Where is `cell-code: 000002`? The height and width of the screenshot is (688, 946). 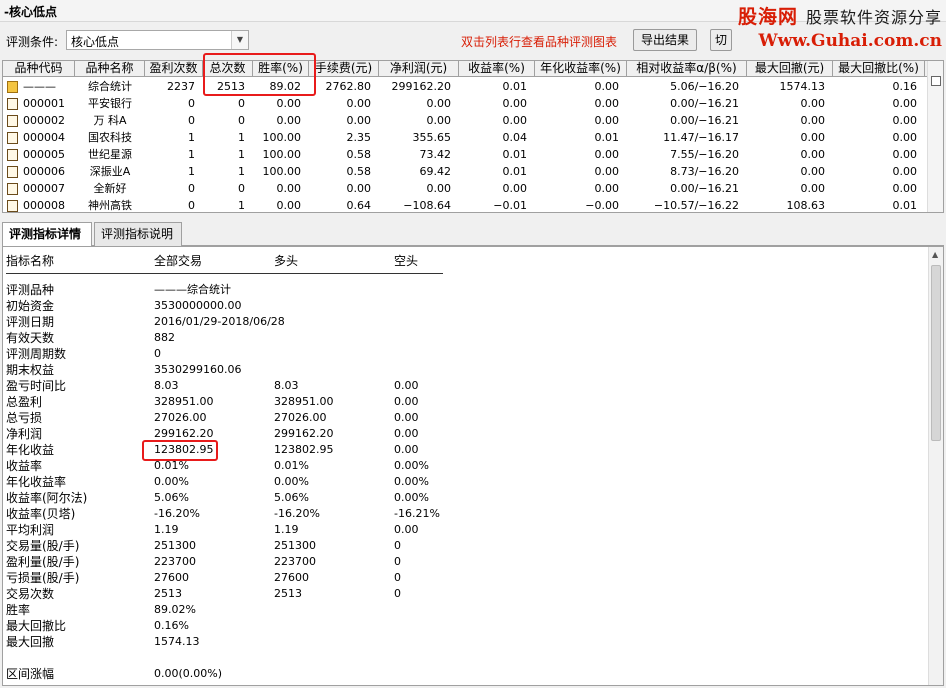 cell-code: 000002 is located at coordinates (44, 120).